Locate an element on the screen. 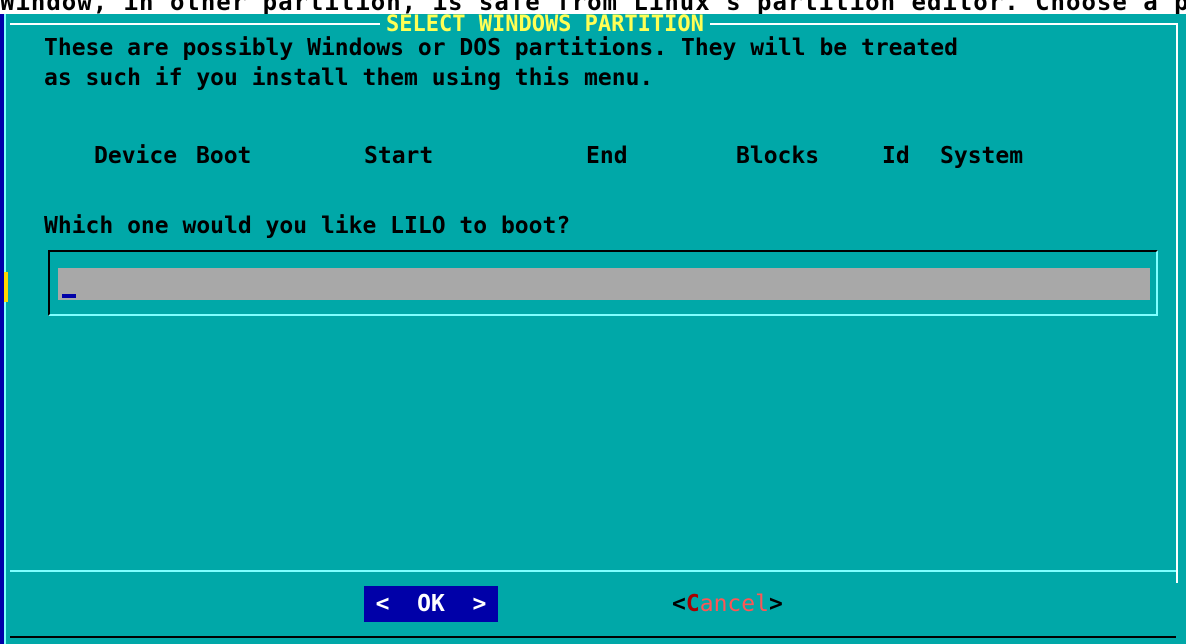  ok-button: < OK > is located at coordinates (431, 604).